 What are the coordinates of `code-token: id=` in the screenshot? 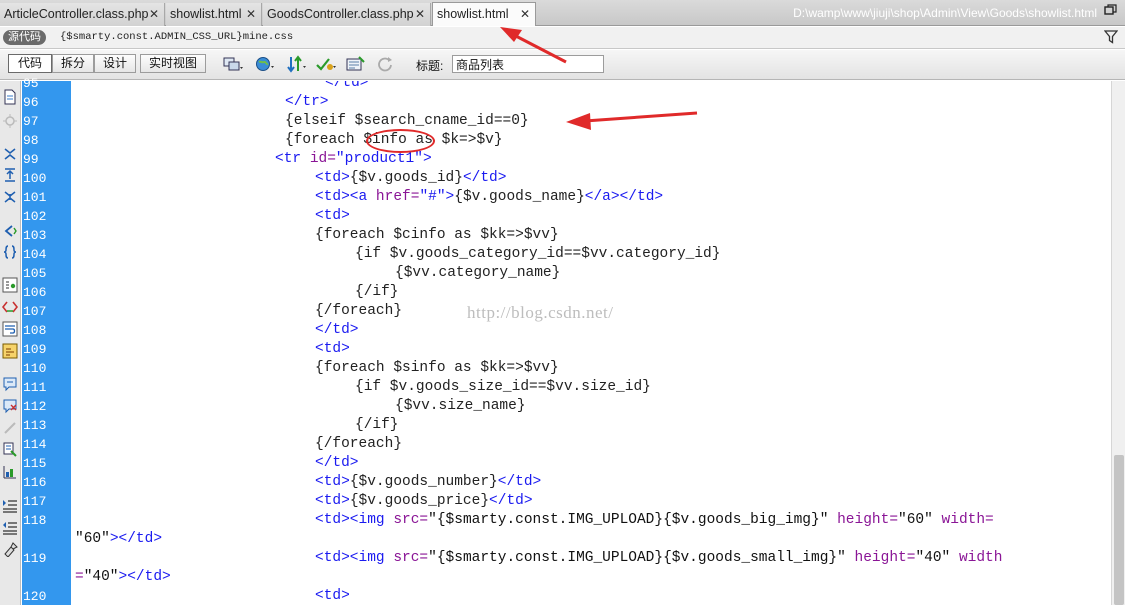 It's located at (322, 159).